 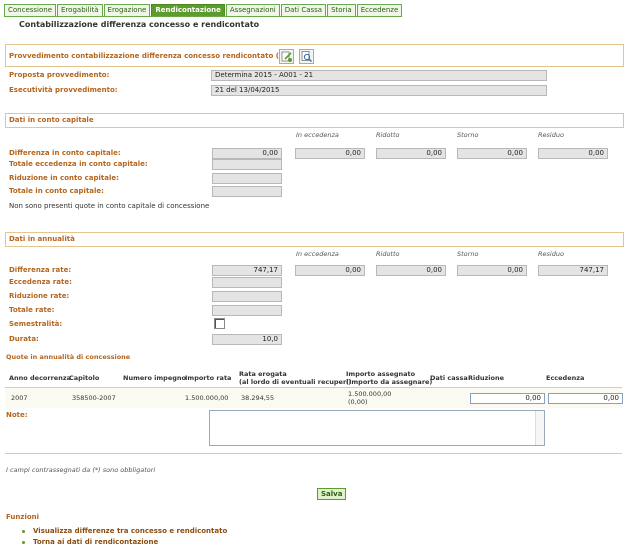 I want to click on an-diff-label: Differenza rate:, so click(x=40, y=270).